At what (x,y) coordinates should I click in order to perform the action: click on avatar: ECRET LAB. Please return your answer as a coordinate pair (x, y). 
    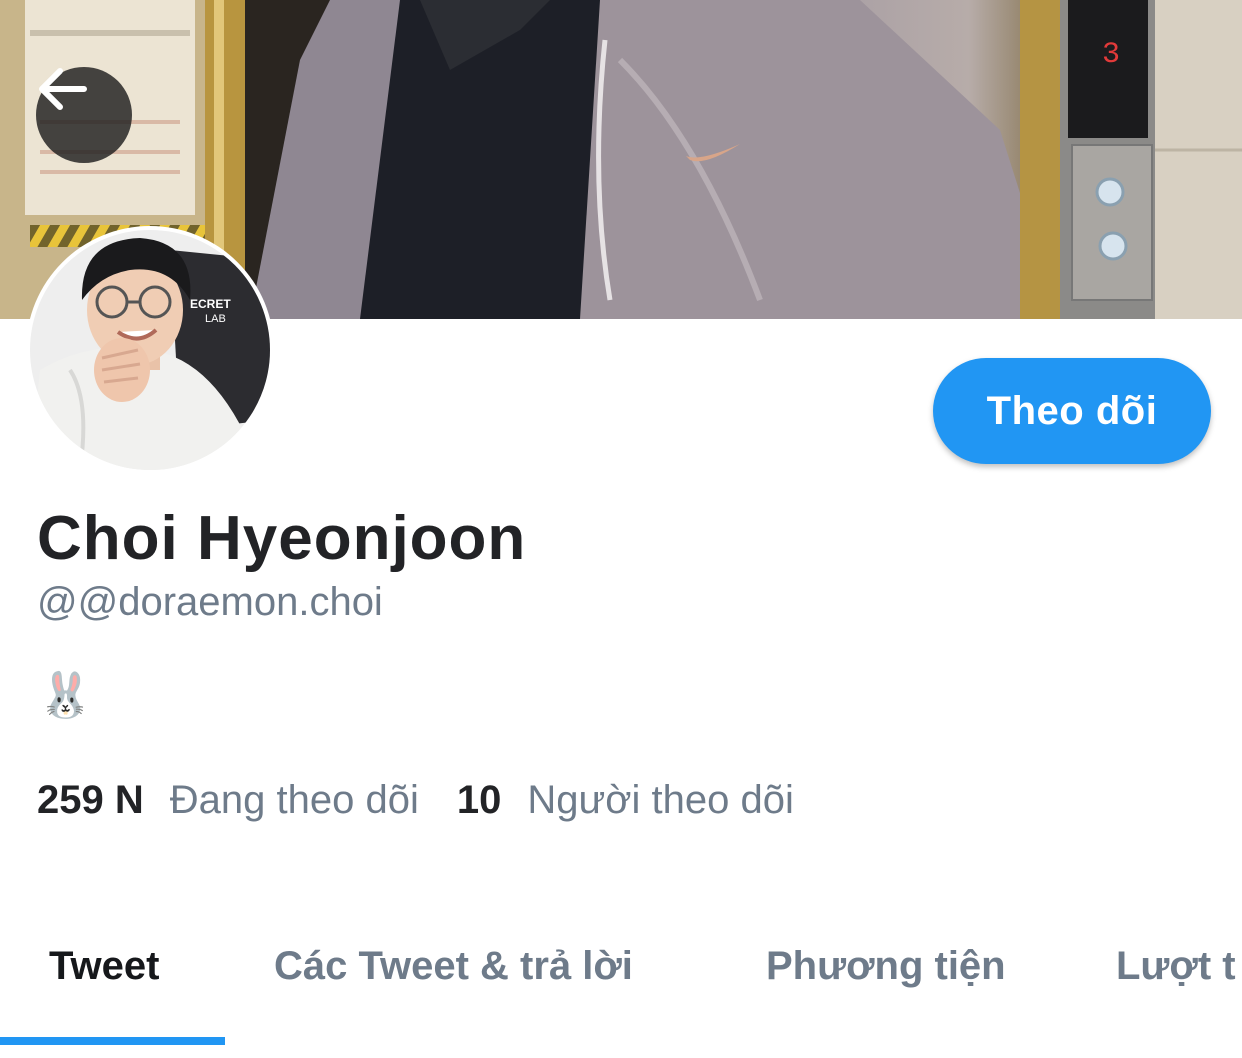
    Looking at the image, I should click on (150, 350).